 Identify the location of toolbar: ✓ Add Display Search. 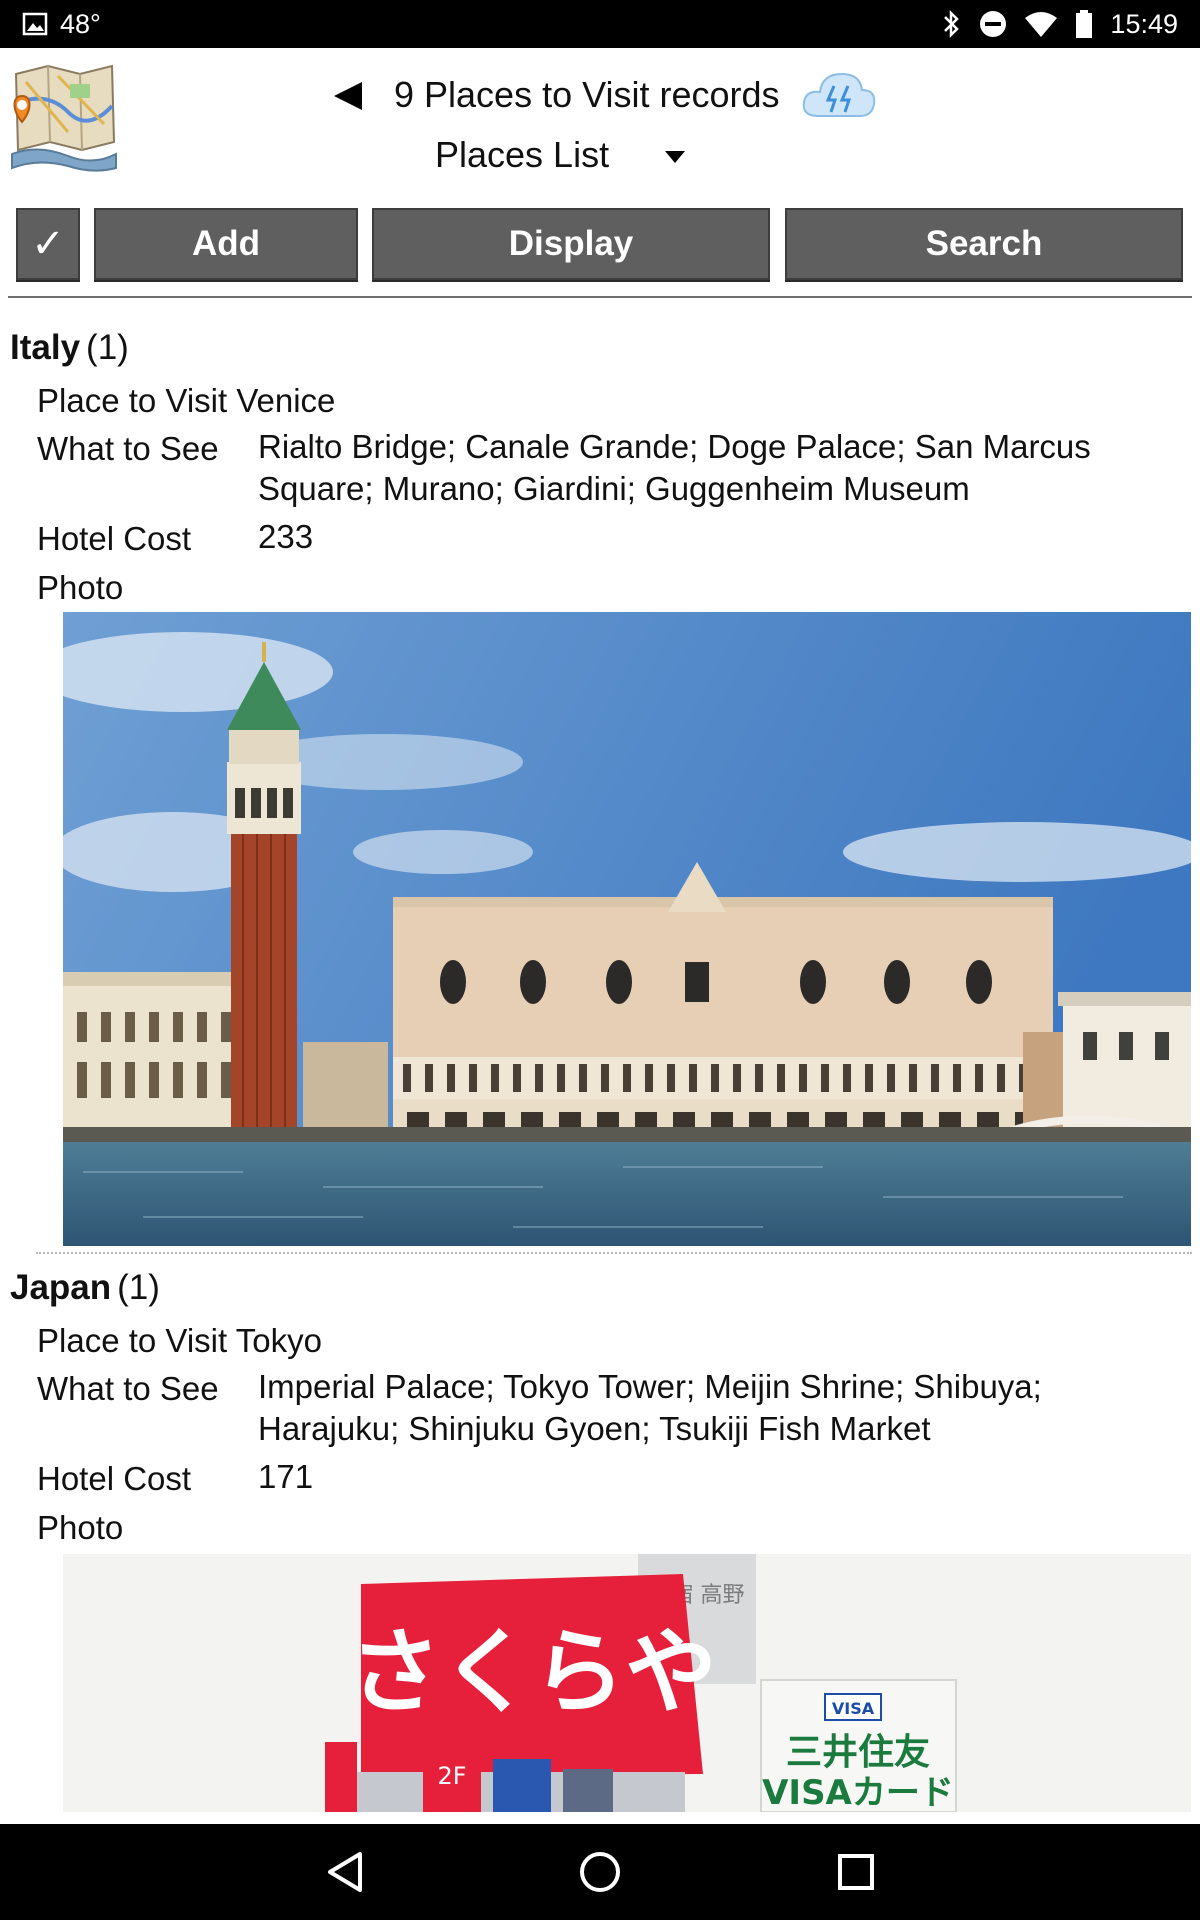
(600, 245).